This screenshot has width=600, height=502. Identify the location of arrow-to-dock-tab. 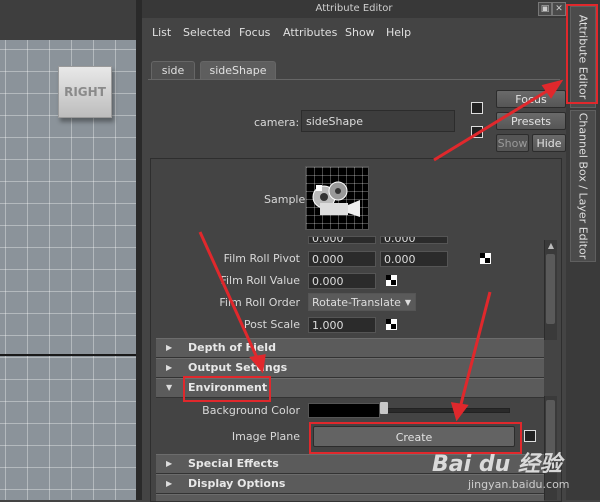
(493, 124).